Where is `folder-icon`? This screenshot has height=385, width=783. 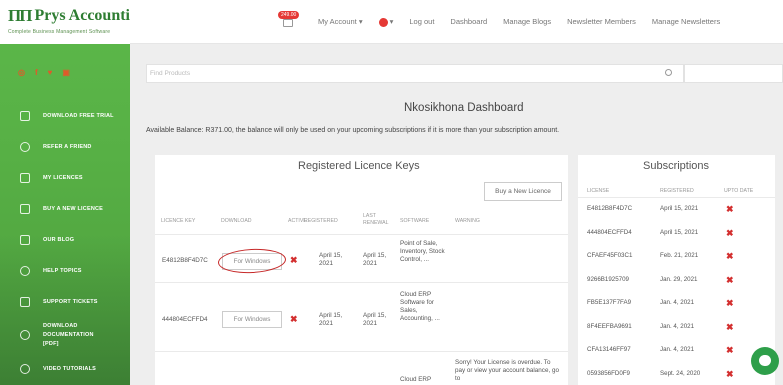 folder-icon is located at coordinates (25, 177).